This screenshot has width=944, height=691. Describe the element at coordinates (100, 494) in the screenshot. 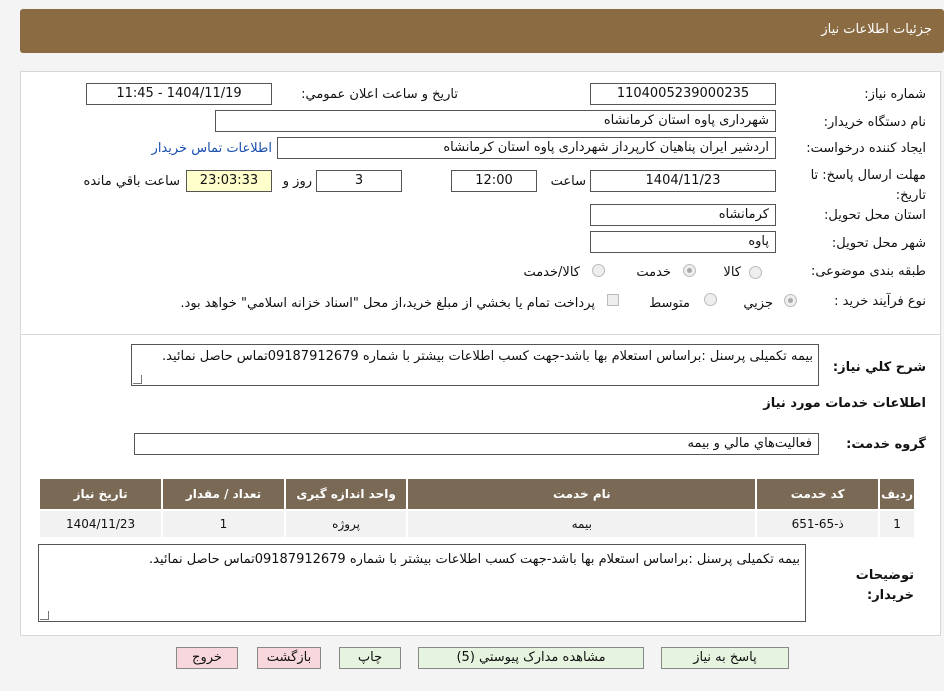

I see `col-date: تاريخ نياز` at that location.